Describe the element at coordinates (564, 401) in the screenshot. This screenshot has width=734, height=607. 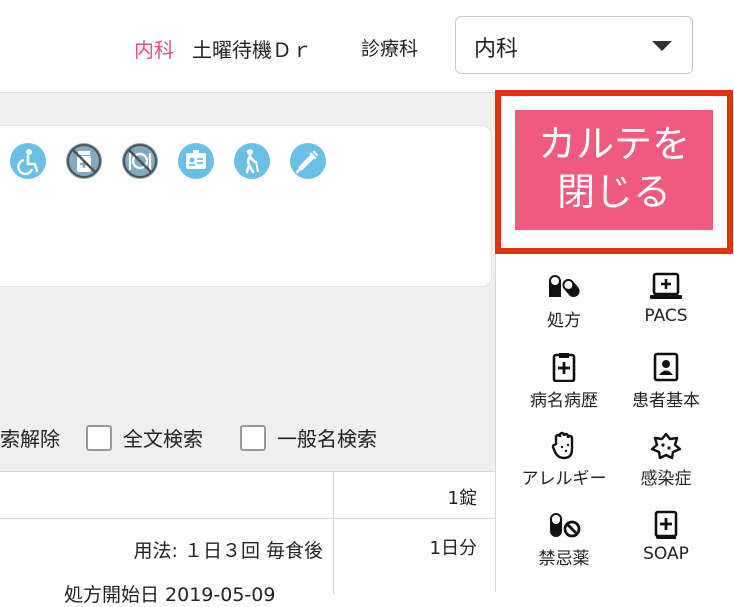
I see `tool-disease-history-label: 病名病歴` at that location.